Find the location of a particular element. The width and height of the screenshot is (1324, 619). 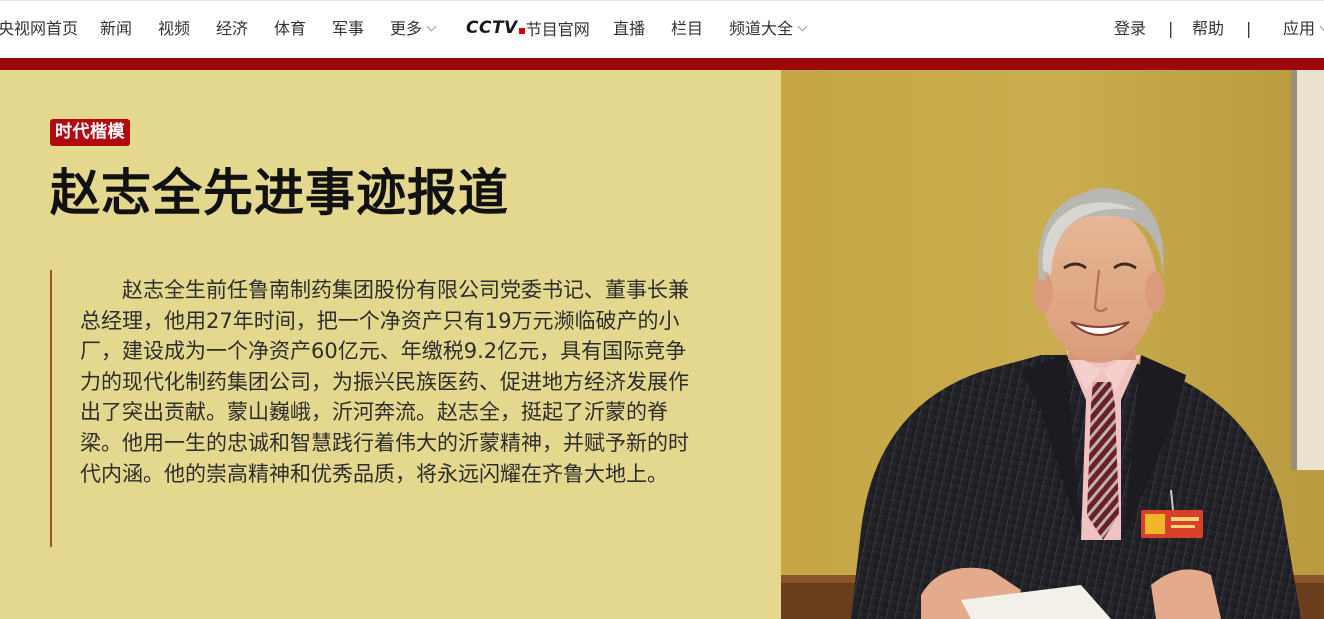

login-link: 登录 is located at coordinates (1130, 29).